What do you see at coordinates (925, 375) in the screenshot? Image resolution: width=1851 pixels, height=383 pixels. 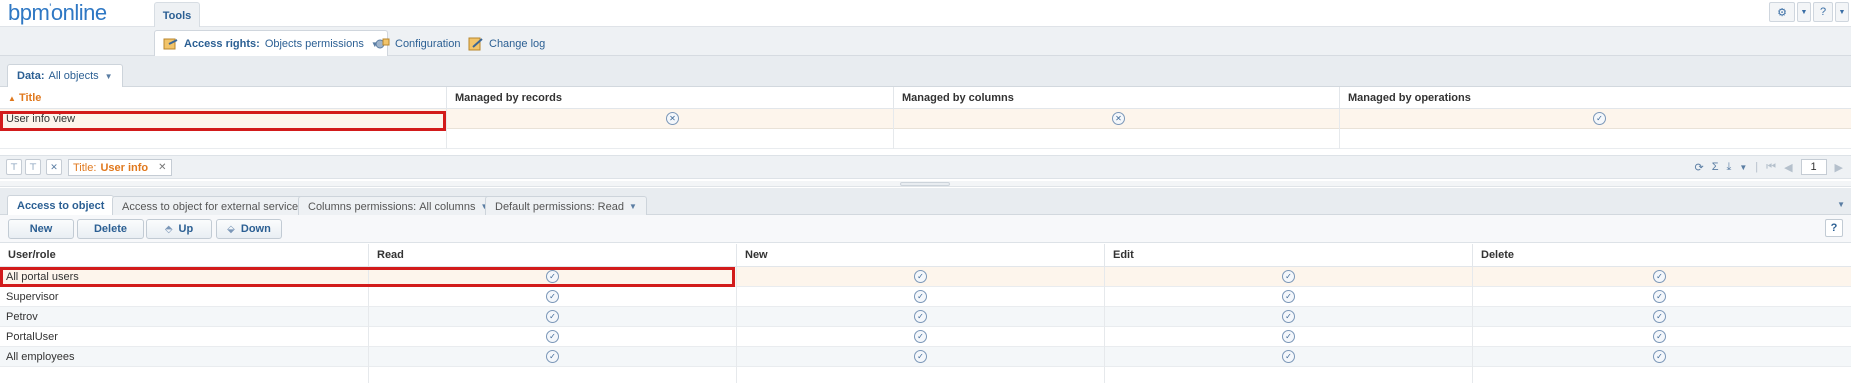 I see `empty-row` at bounding box center [925, 375].